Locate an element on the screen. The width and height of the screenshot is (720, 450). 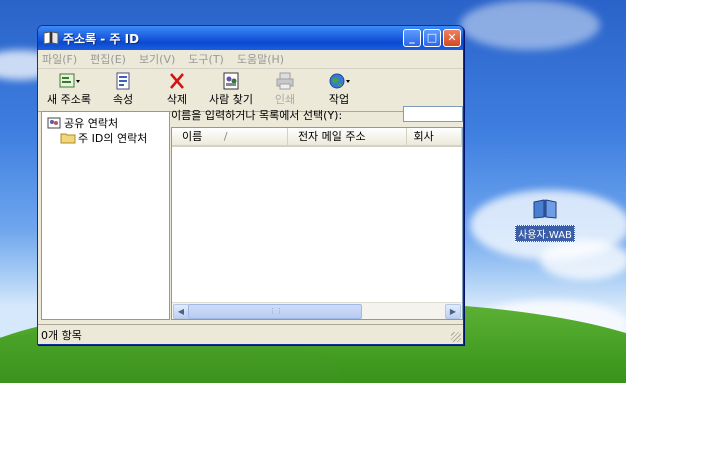
window-title: 주소록 - 주 ID is located at coordinates (101, 38).